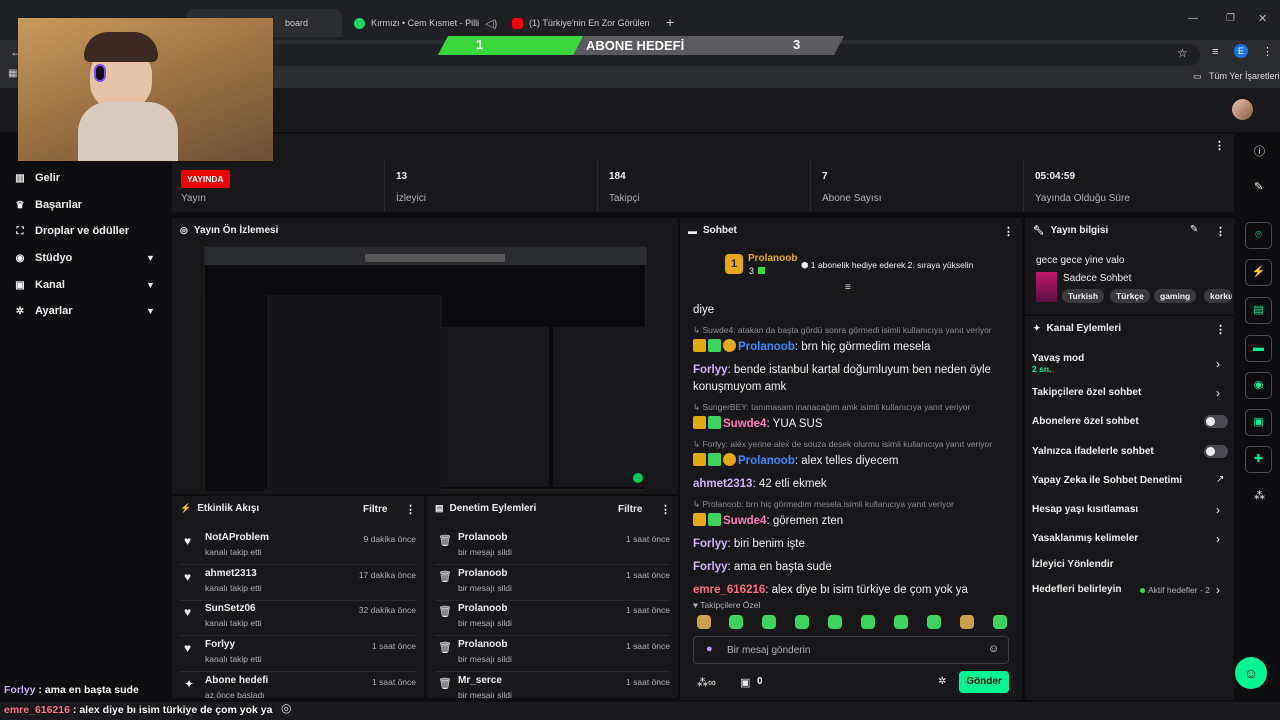 The image size is (1280, 720). I want to click on chat-username: ahmet2313, so click(722, 484).